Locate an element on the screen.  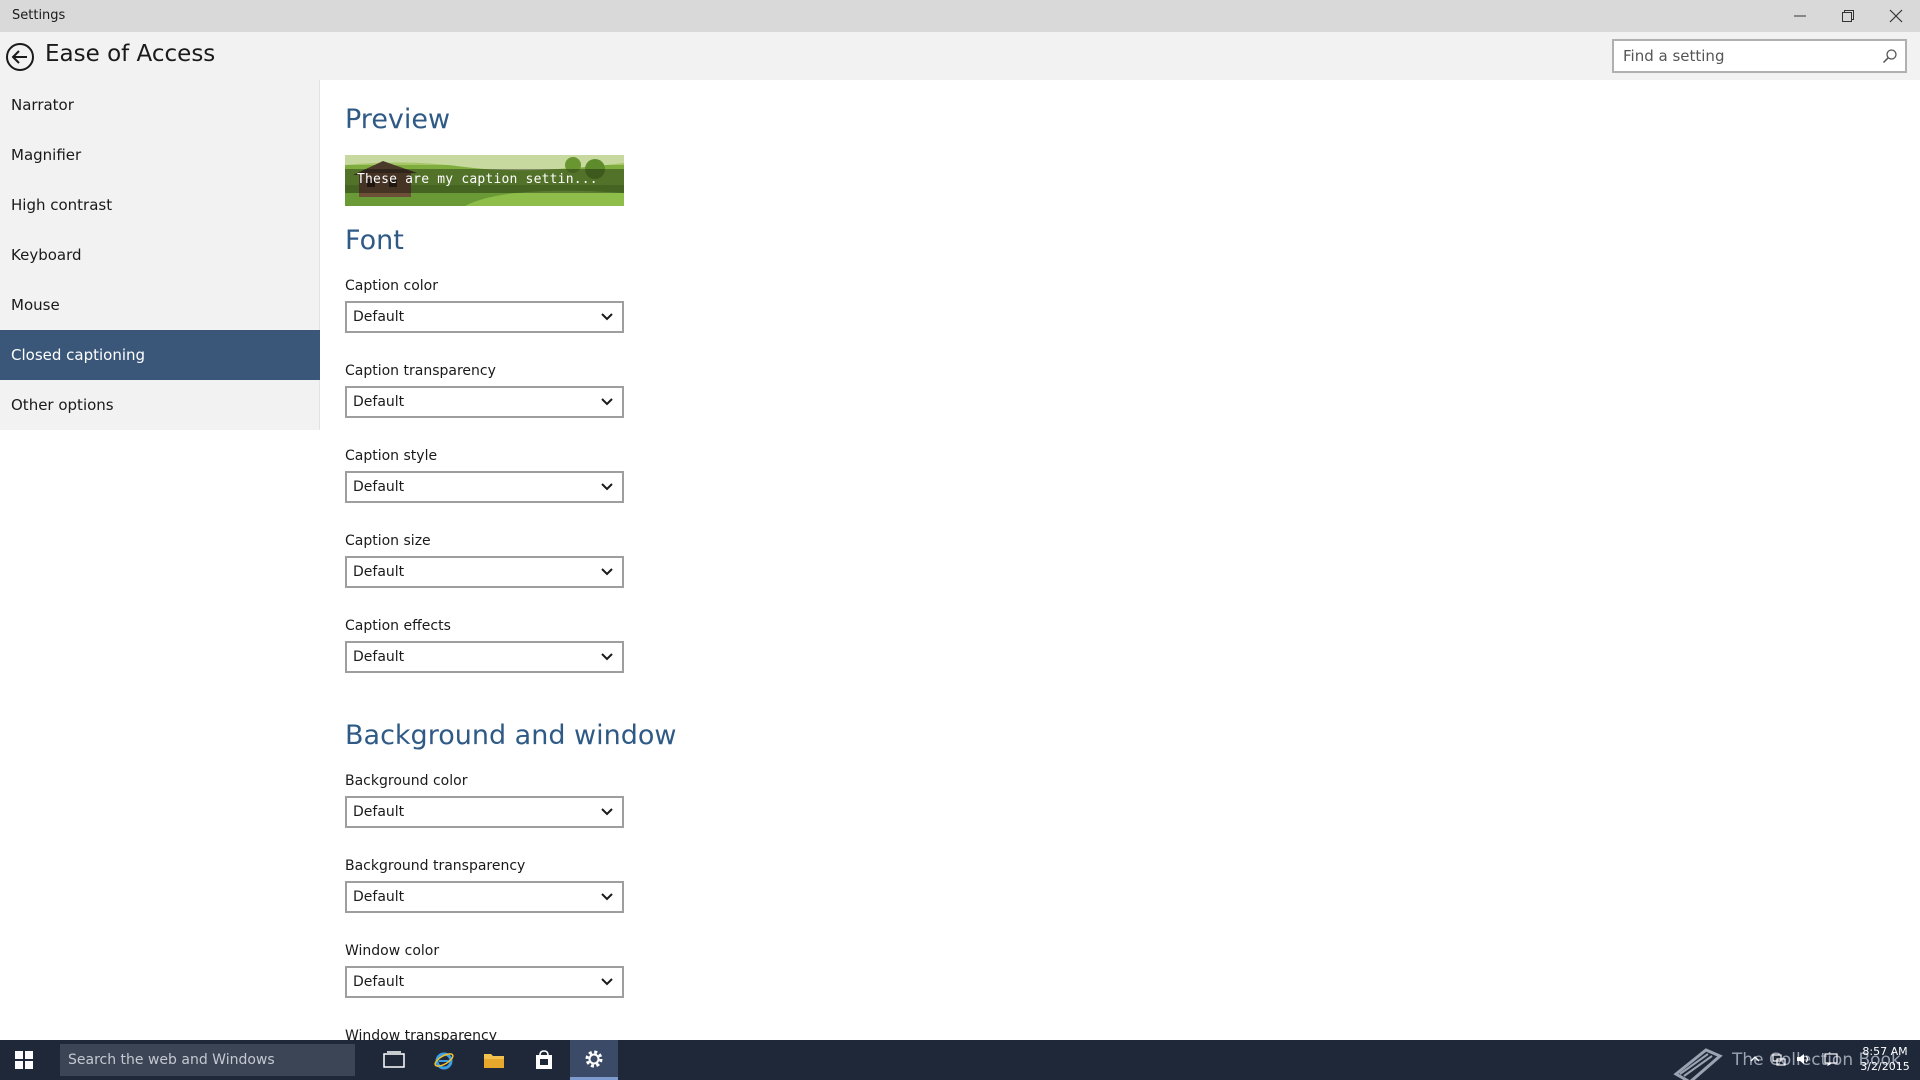
clock-date: 3/2/2015 is located at coordinates (1885, 1066).